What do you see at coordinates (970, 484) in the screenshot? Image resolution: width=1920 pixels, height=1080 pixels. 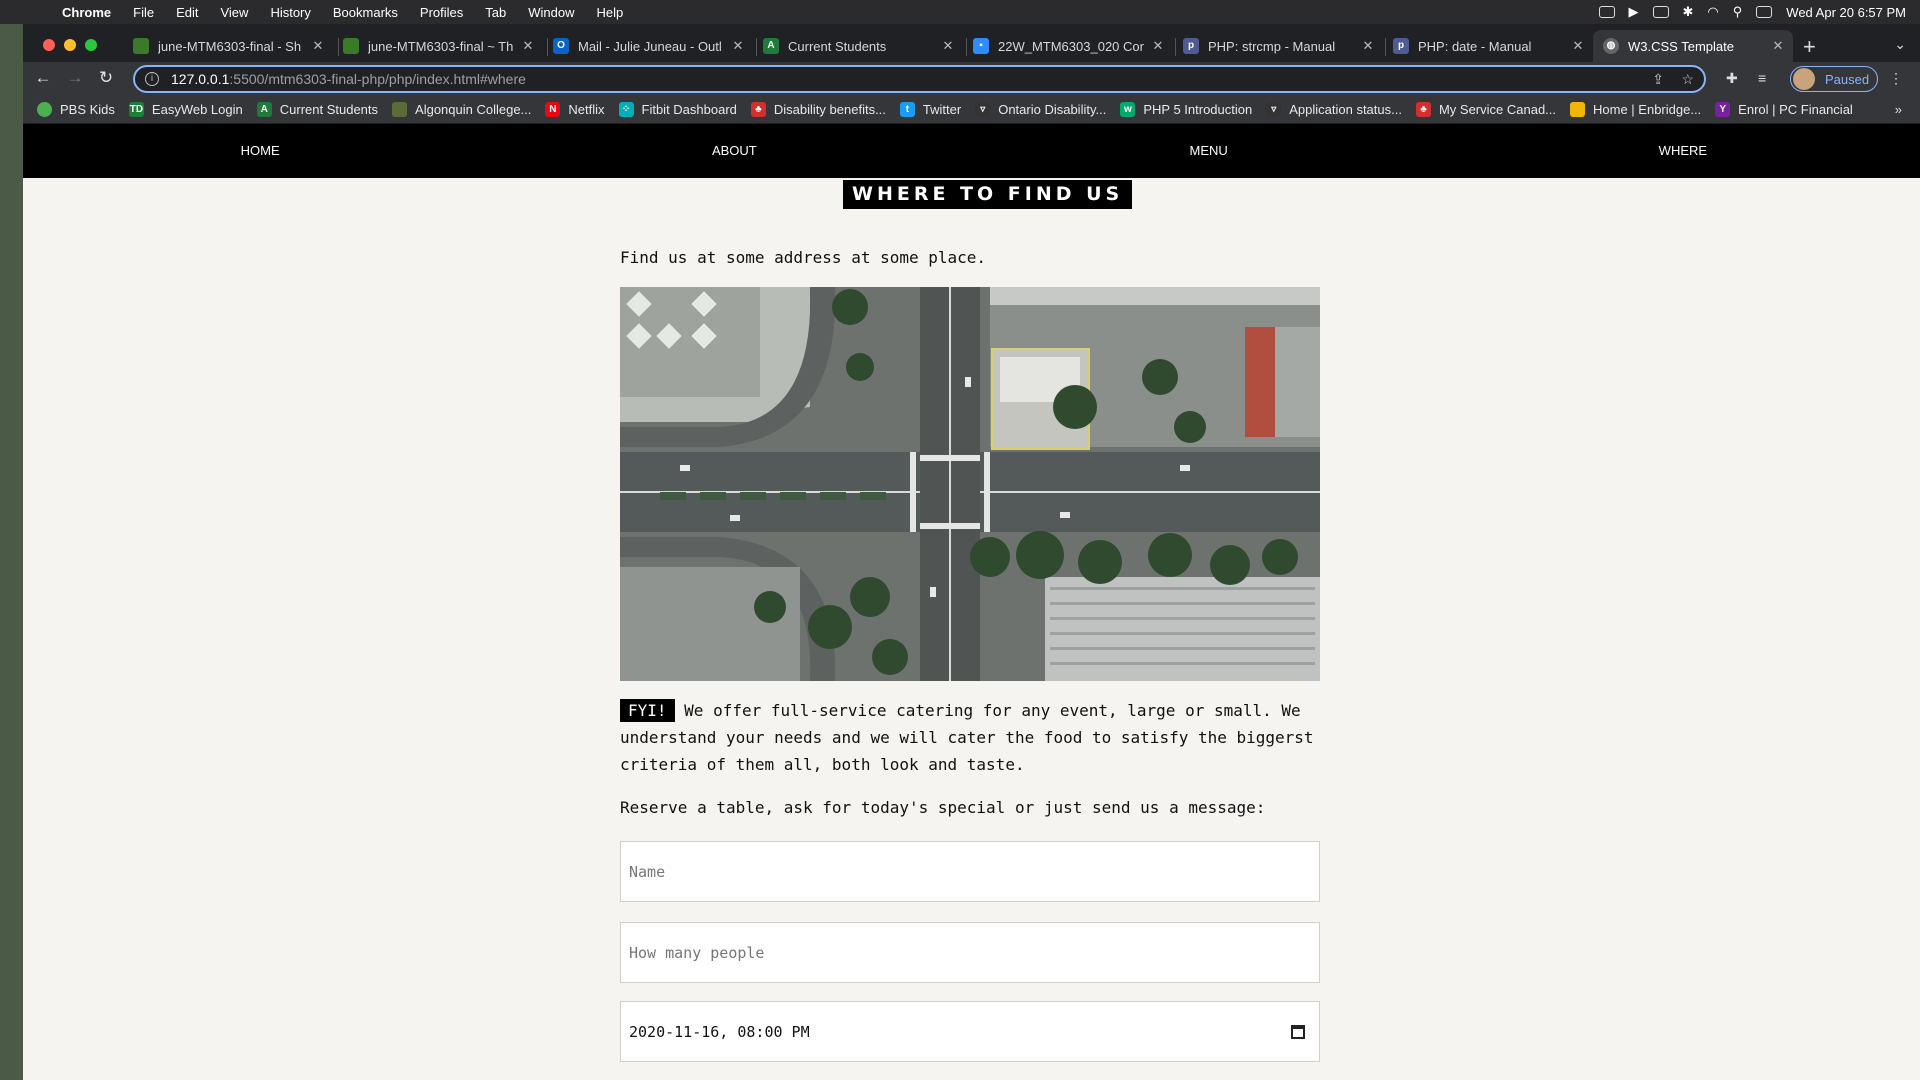 I see `aerial-city-image` at bounding box center [970, 484].